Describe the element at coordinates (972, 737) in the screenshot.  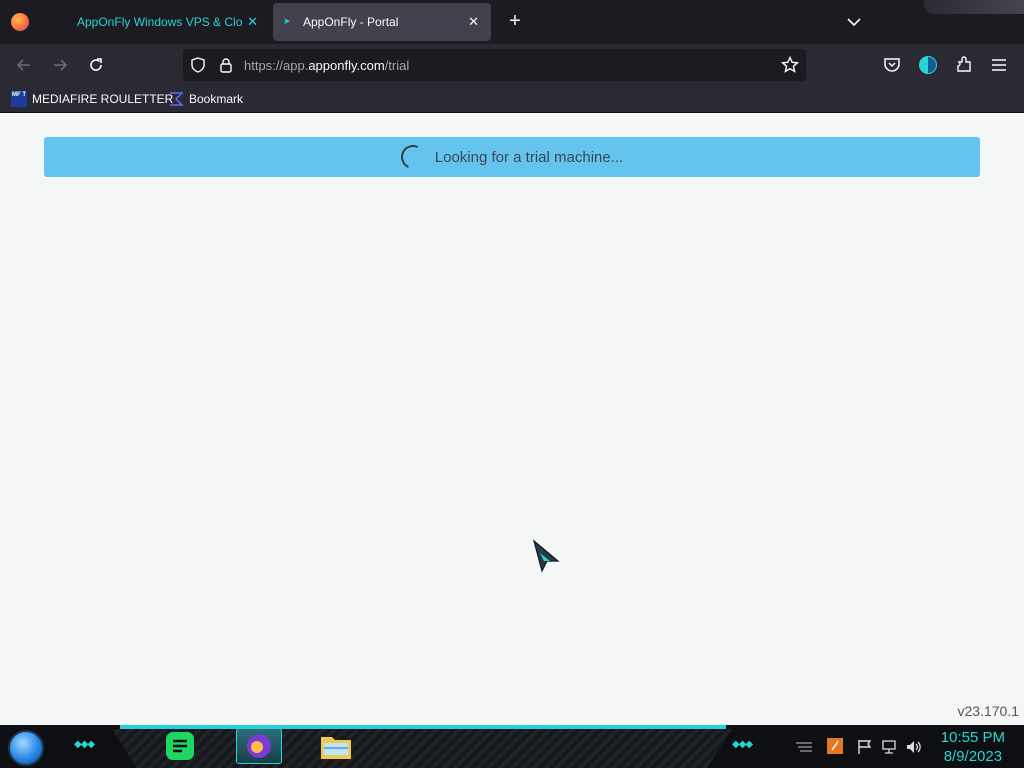
I see `clock-time: 10:55 PM` at that location.